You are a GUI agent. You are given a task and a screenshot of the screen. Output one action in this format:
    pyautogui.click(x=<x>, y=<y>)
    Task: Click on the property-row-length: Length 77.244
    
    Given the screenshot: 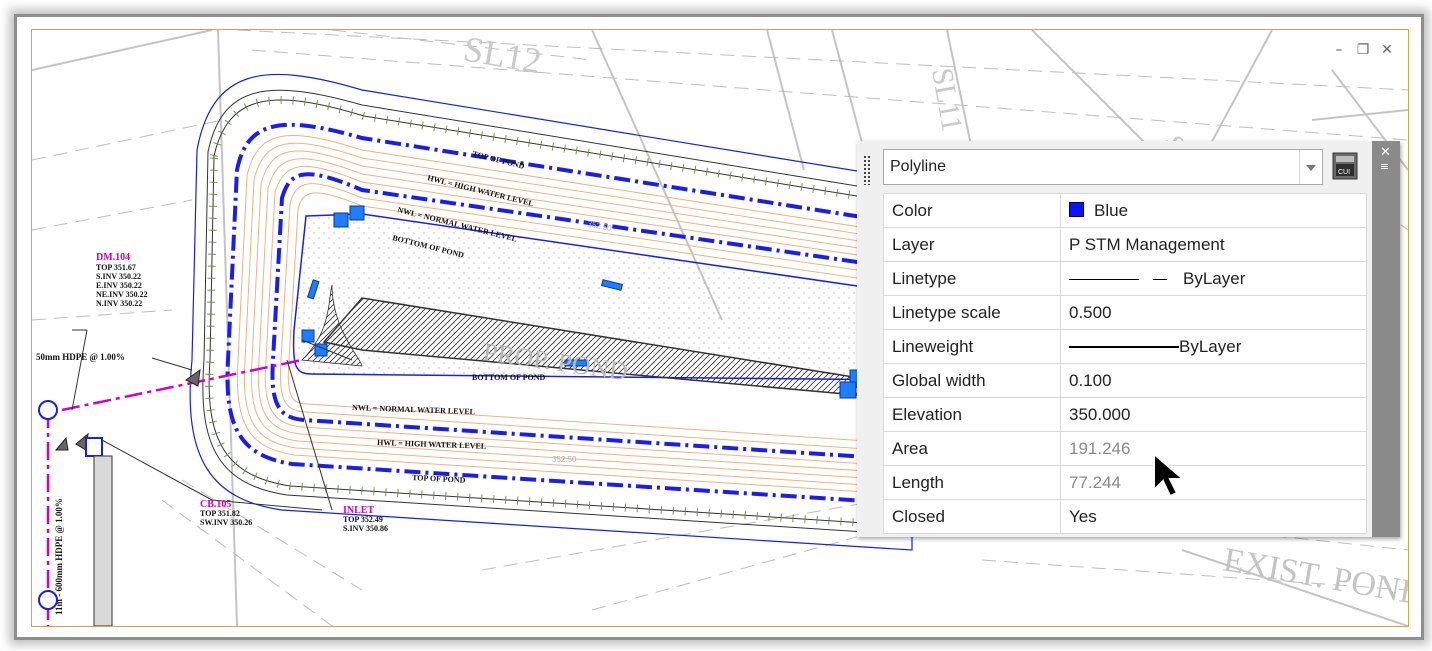 What is the action you would take?
    pyautogui.click(x=1125, y=482)
    